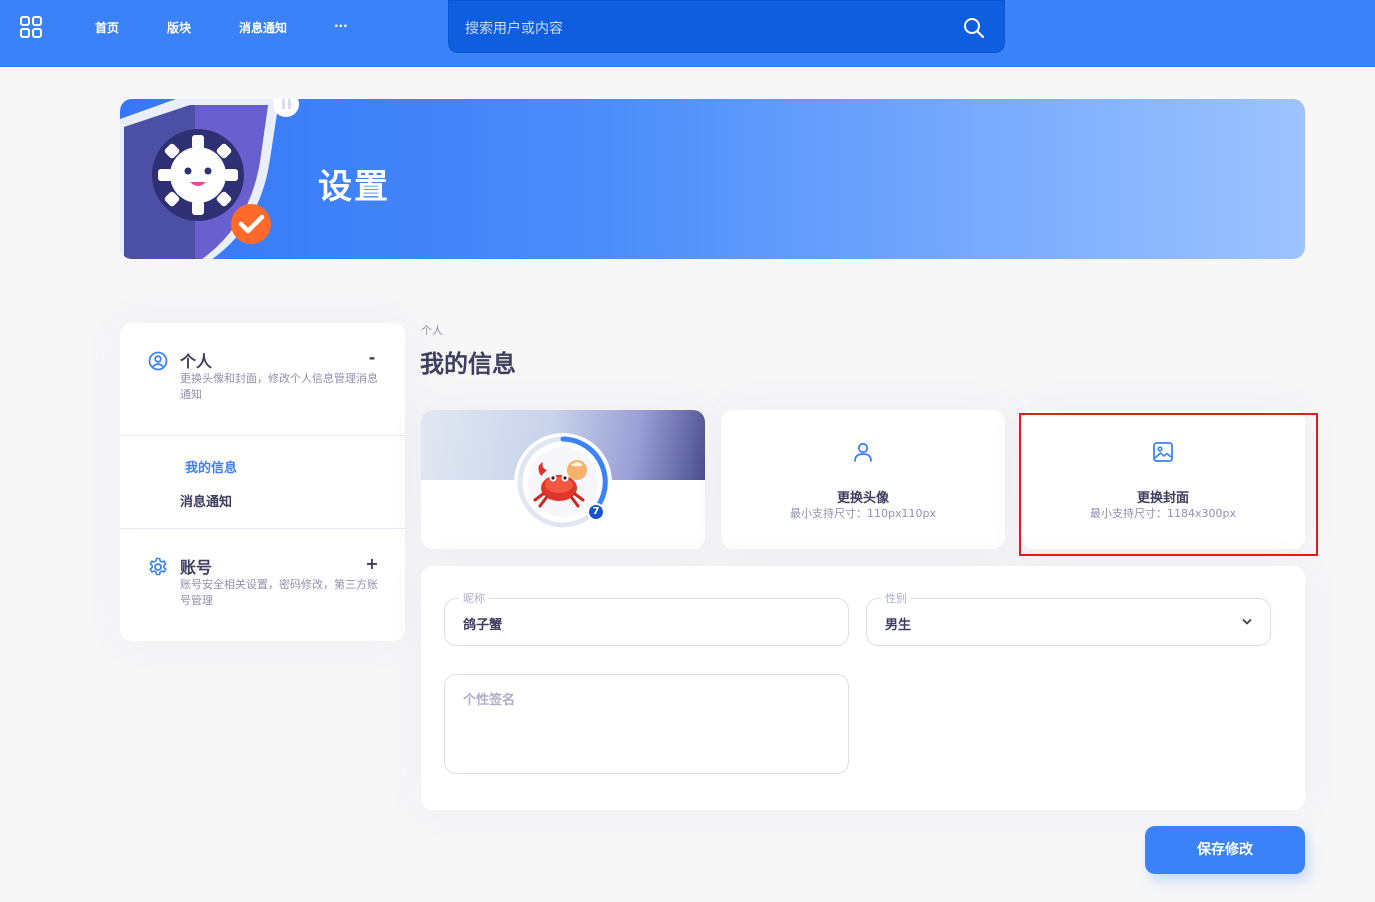 This screenshot has width=1375, height=902. What do you see at coordinates (432, 330) in the screenshot?
I see `breadcrumb: 个人` at bounding box center [432, 330].